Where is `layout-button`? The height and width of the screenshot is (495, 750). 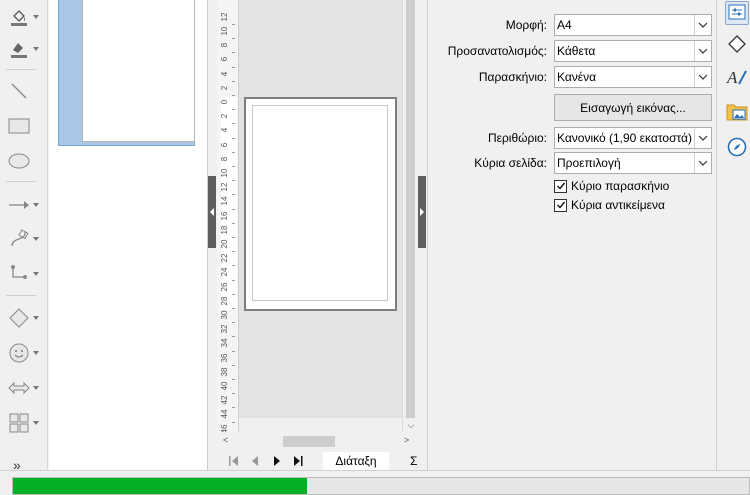
layout-button is located at coordinates (26, 423).